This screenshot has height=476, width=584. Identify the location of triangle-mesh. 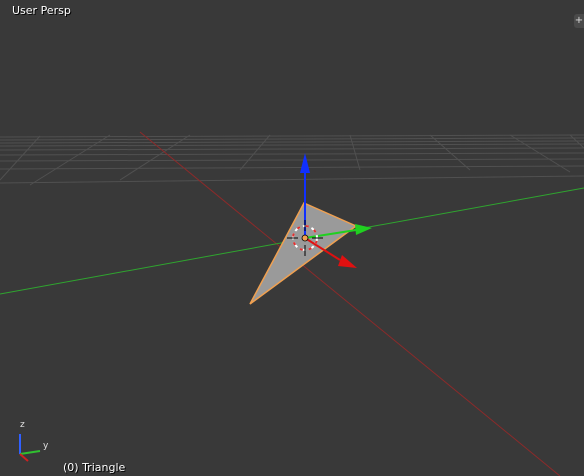
(303, 253).